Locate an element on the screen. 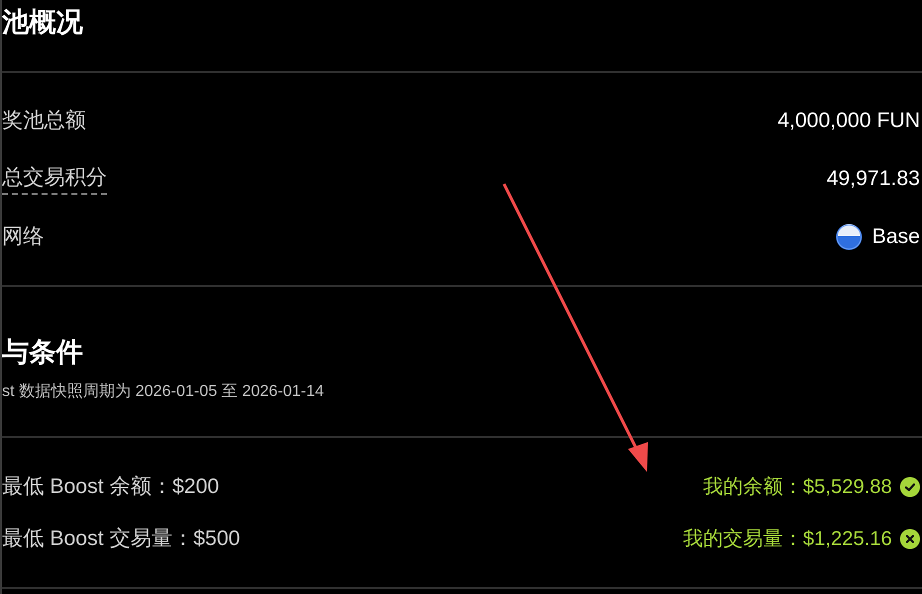 This screenshot has height=594, width=922. section-title: 与条件 is located at coordinates (42, 352).